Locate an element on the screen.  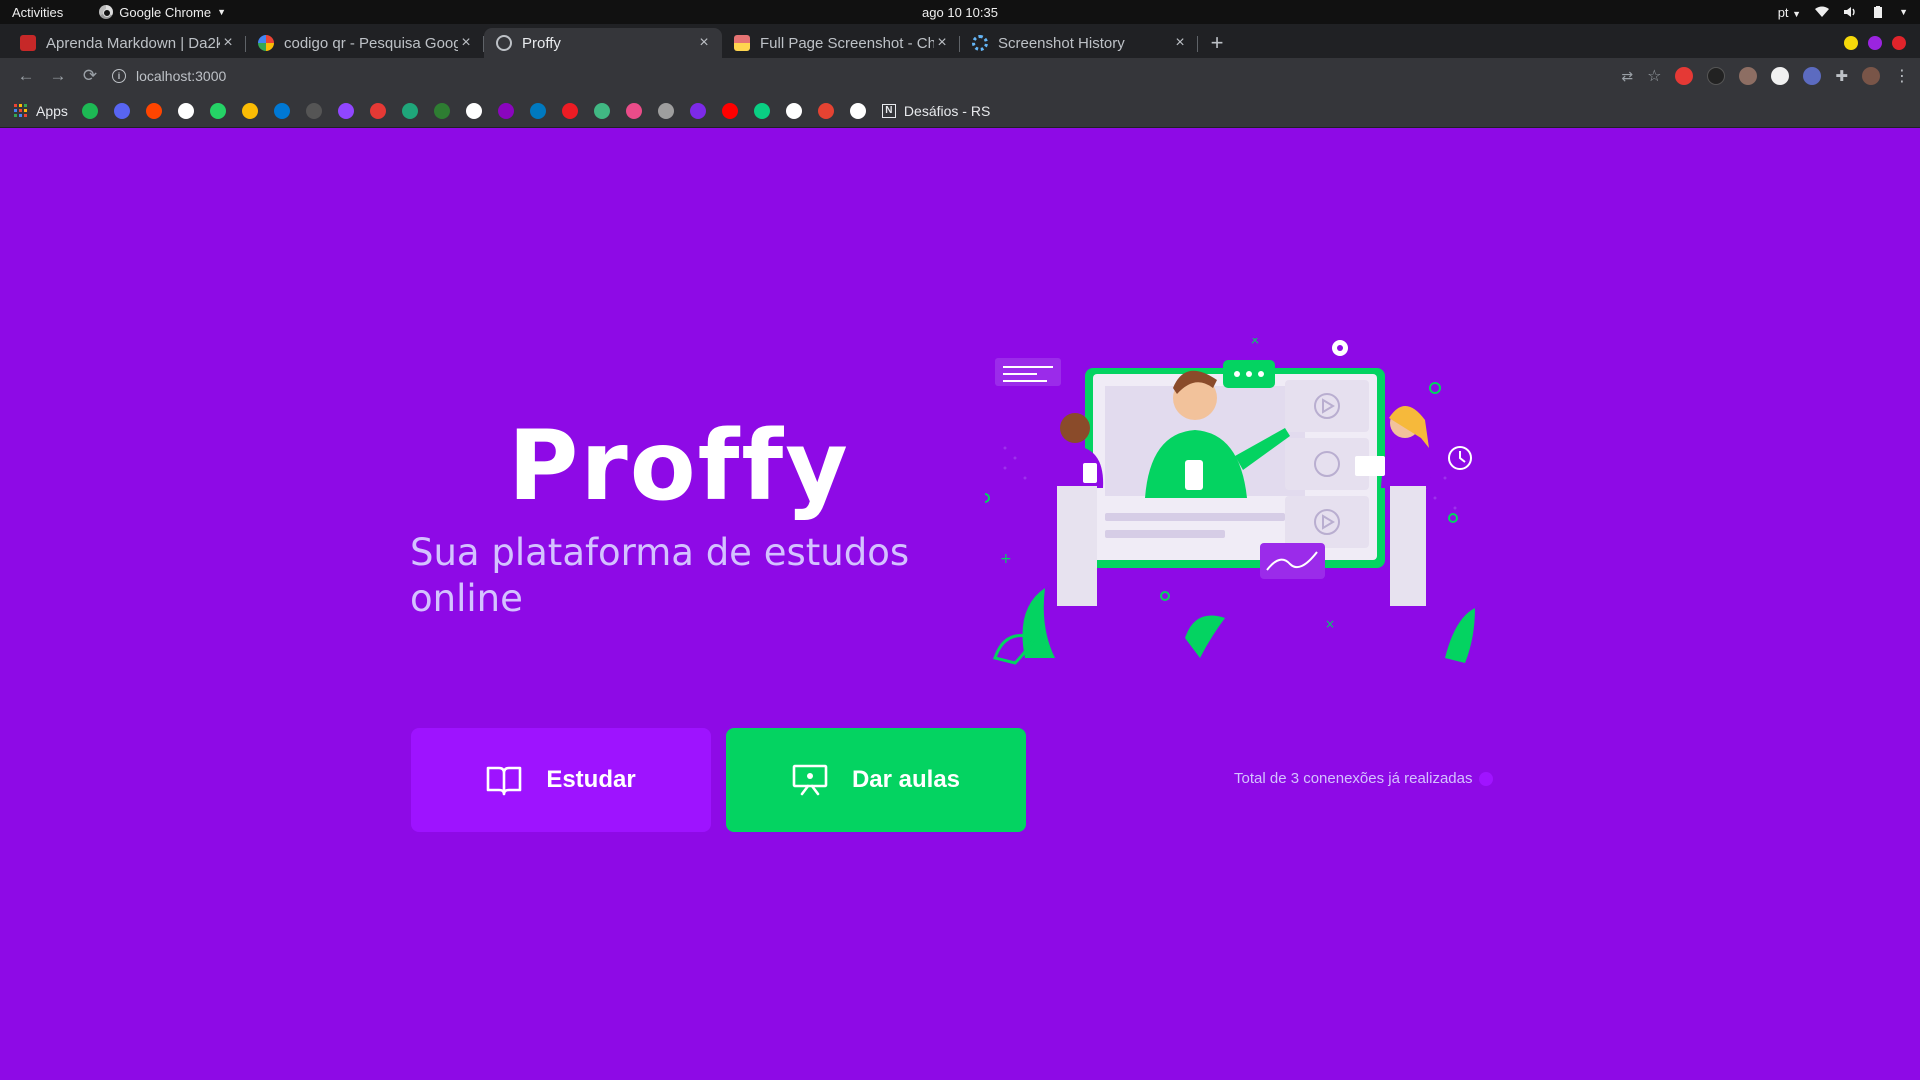
bookmark-folder-desafios: N Desáfios - RS is located at coordinates (936, 110).